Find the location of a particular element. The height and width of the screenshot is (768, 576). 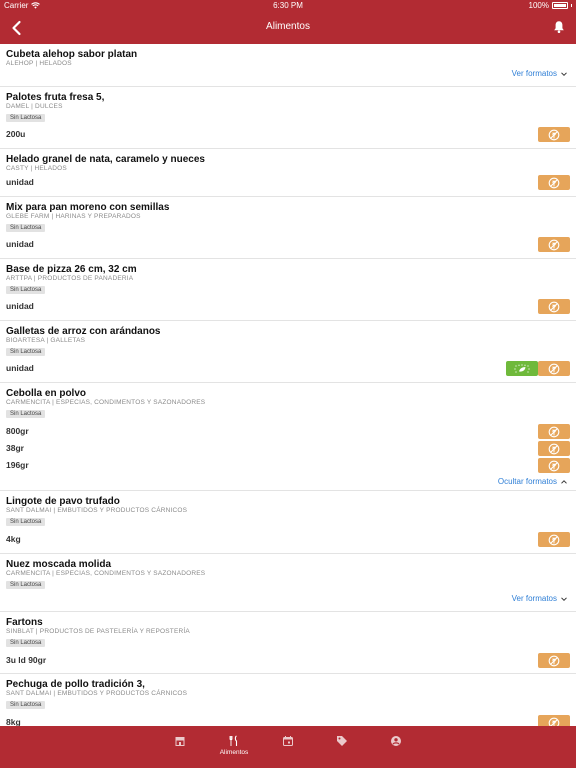

product-name: Mix para pan moreno con semillas is located at coordinates (88, 207).